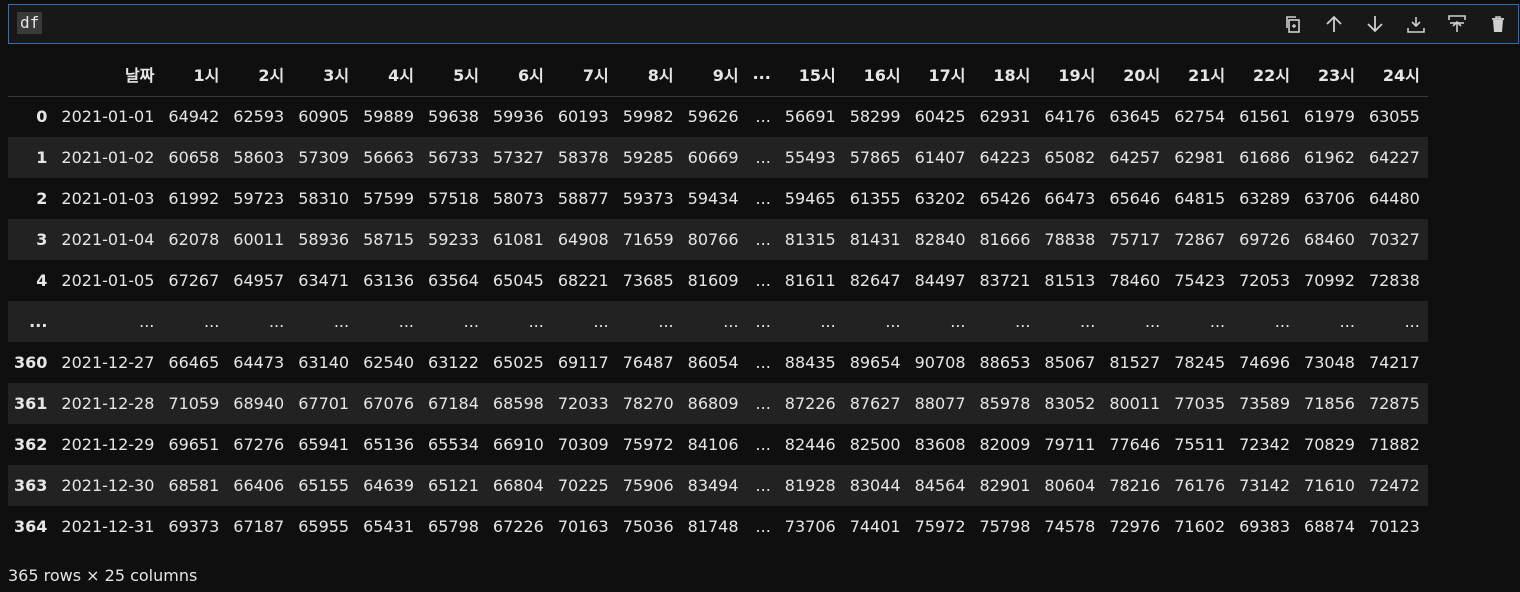 The width and height of the screenshot is (1520, 592). What do you see at coordinates (32, 74) in the screenshot?
I see `index-header` at bounding box center [32, 74].